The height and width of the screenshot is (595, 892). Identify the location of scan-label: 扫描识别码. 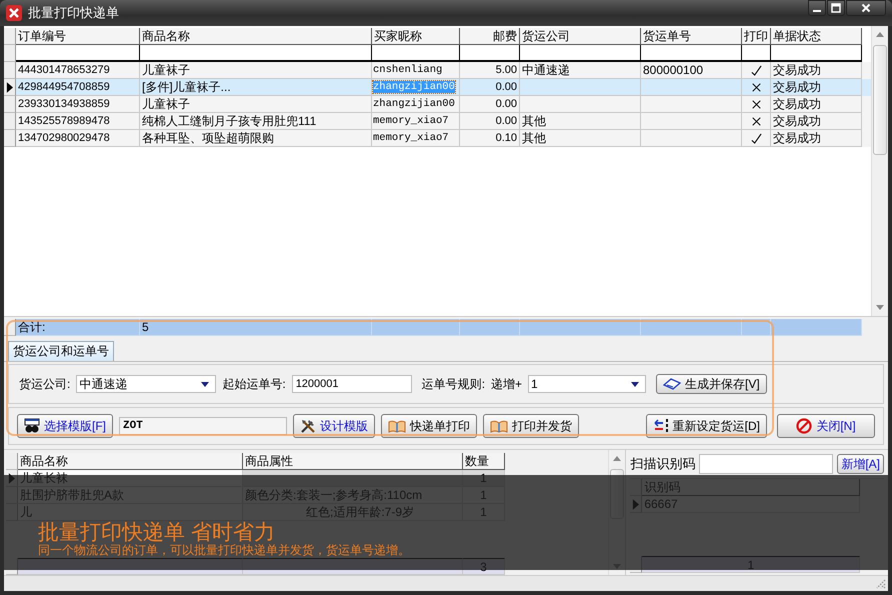
(663, 464).